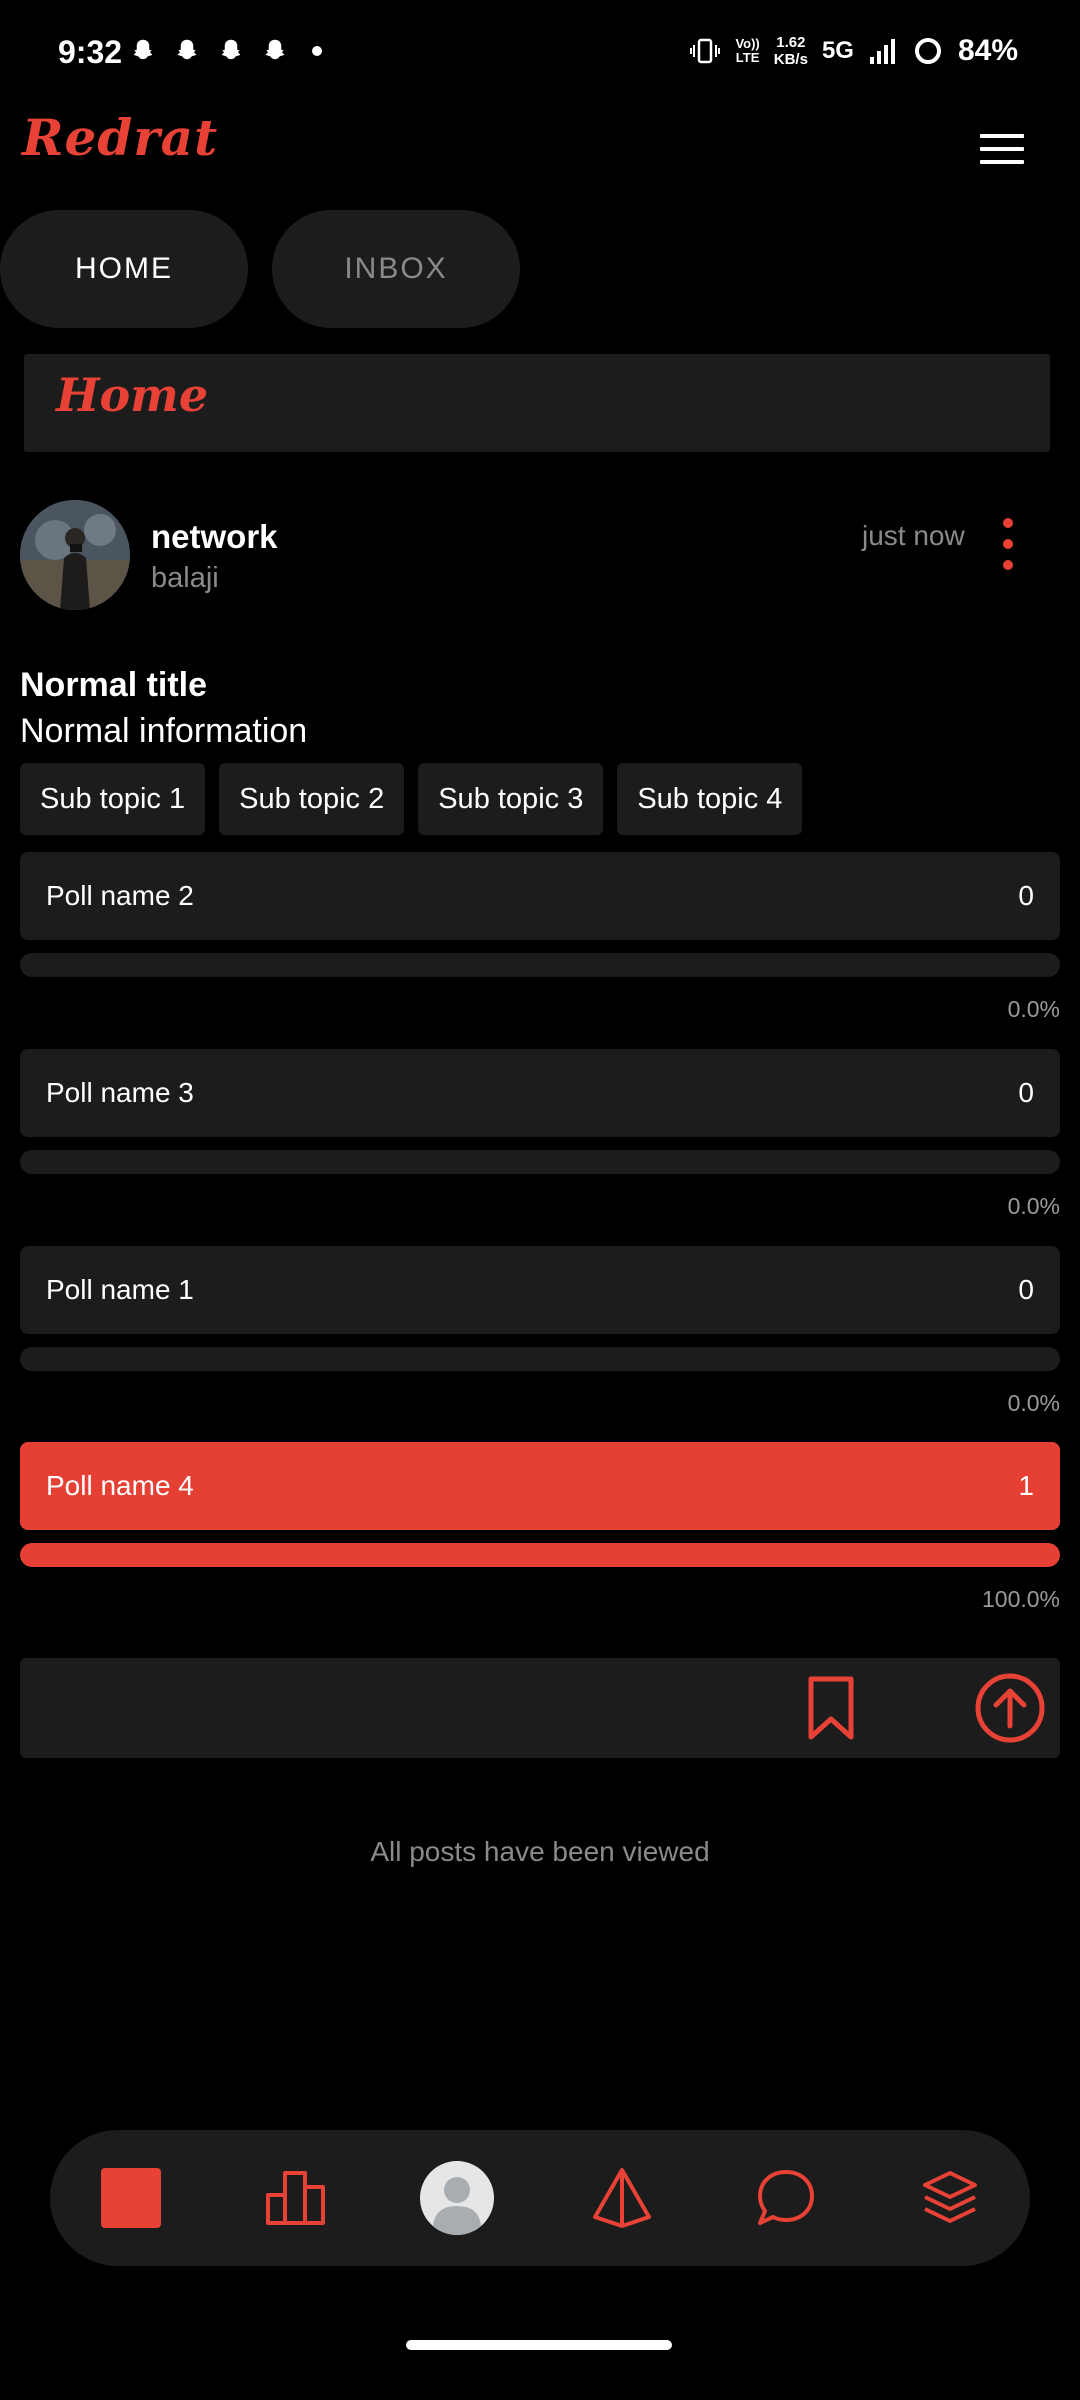 The image size is (1080, 2400). What do you see at coordinates (317, 51) in the screenshot?
I see `more-notifications-dot` at bounding box center [317, 51].